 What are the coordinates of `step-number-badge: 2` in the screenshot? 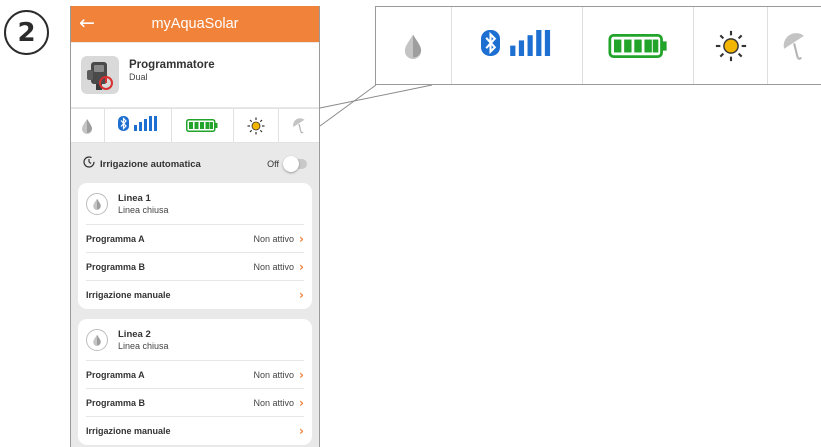 It's located at (26, 32).